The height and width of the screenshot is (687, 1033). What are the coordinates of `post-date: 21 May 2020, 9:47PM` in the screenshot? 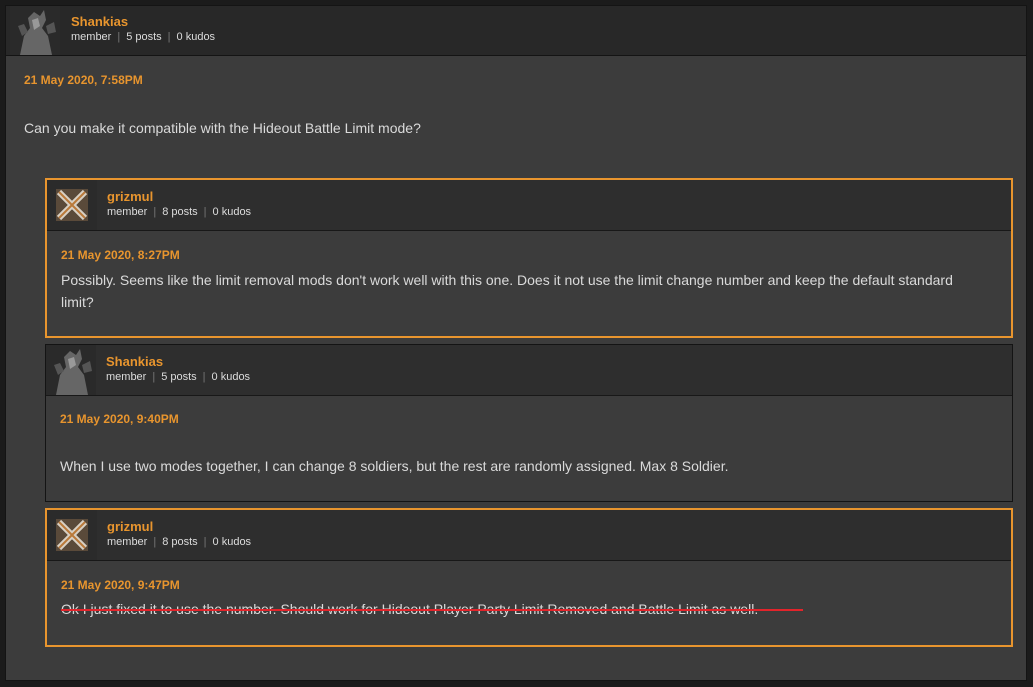 It's located at (120, 585).